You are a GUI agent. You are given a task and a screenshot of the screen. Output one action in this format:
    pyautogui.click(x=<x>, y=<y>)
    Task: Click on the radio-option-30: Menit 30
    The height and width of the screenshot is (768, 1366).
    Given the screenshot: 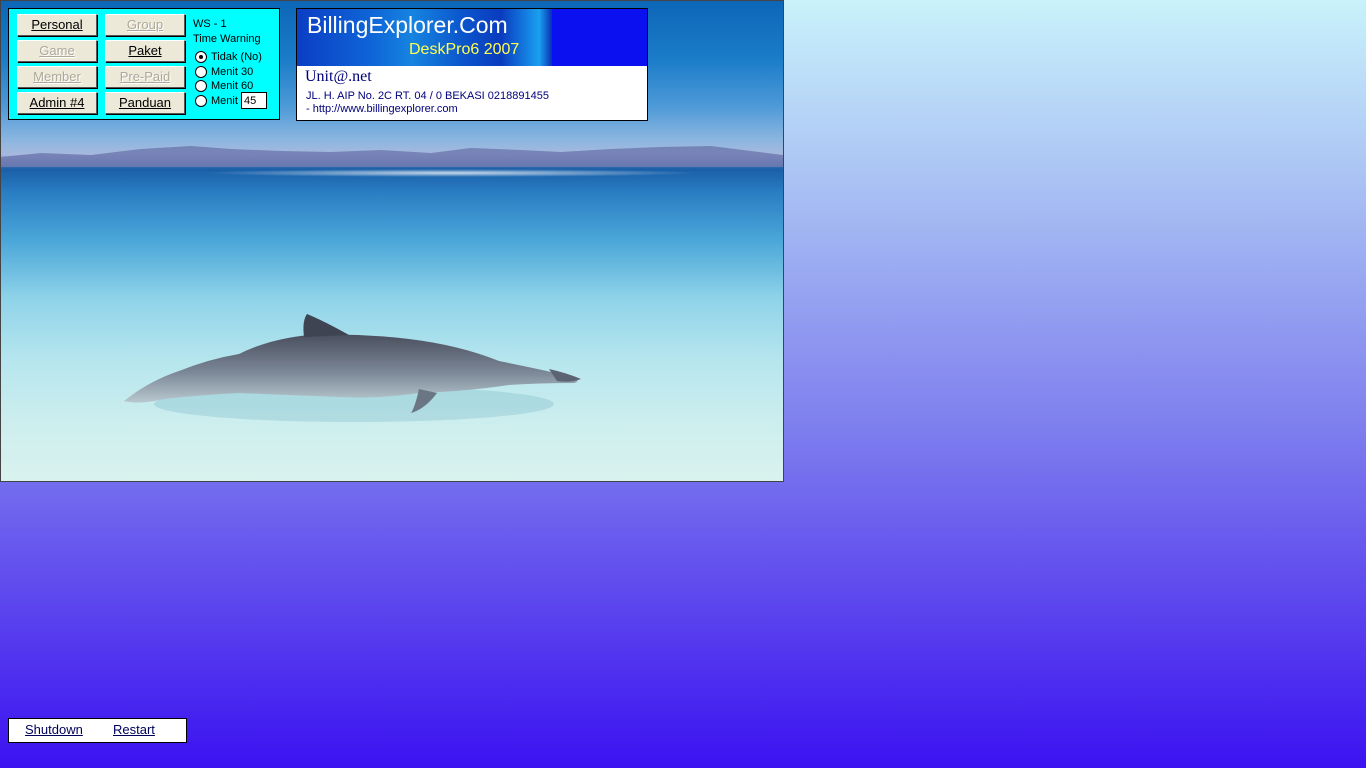 What is the action you would take?
    pyautogui.click(x=224, y=72)
    